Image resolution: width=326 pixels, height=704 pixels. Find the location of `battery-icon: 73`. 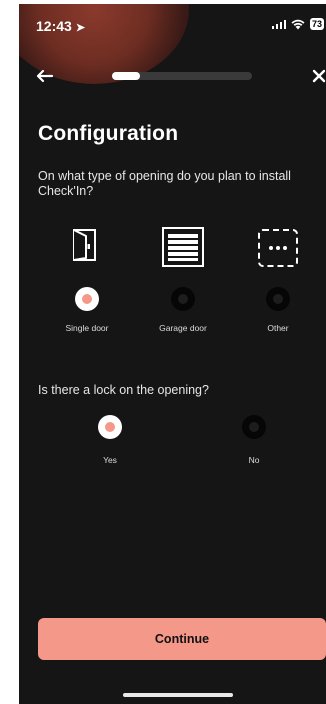

battery-icon: 73 is located at coordinates (316, 24).